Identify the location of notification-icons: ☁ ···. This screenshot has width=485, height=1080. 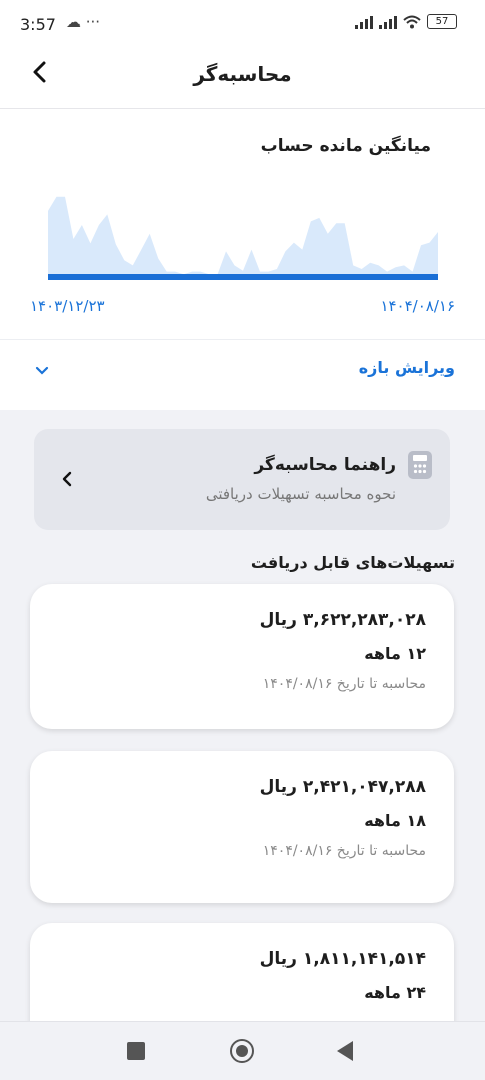
(83, 22).